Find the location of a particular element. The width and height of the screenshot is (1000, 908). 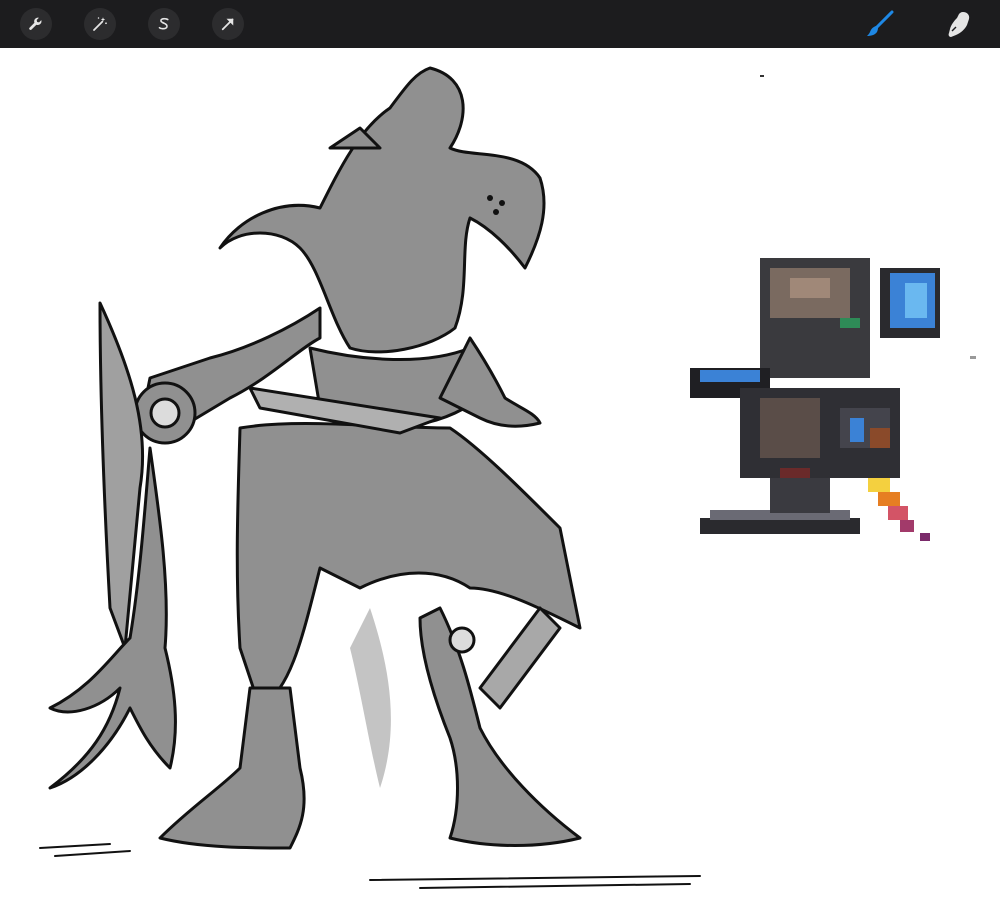

wrench-icon is located at coordinates (35, 23).